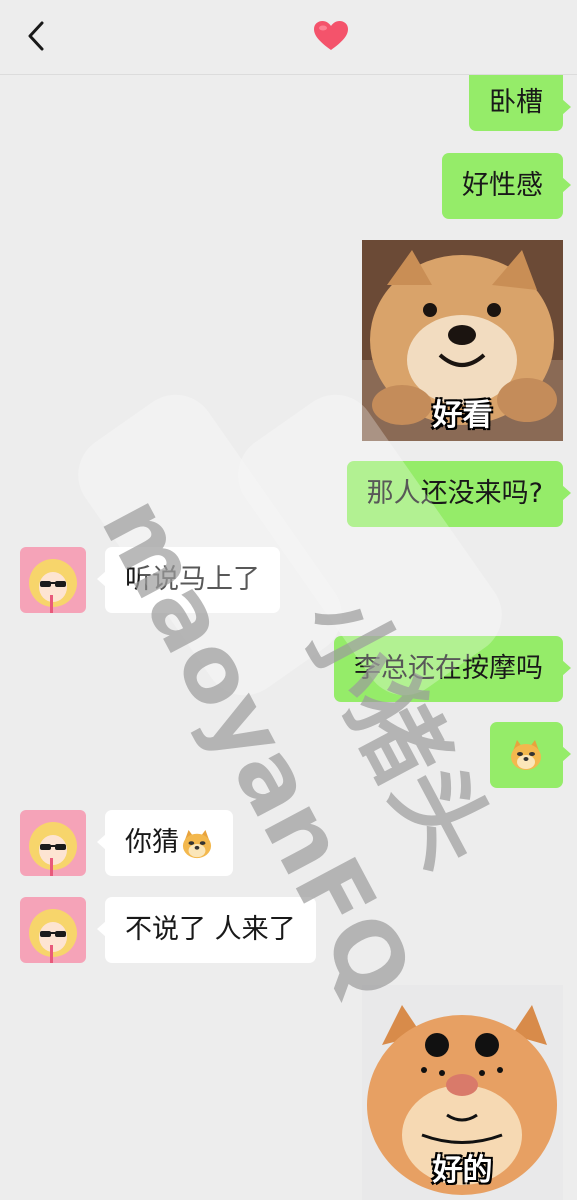 This screenshot has height=1200, width=577. I want to click on red-heart-icon, so click(331, 35).